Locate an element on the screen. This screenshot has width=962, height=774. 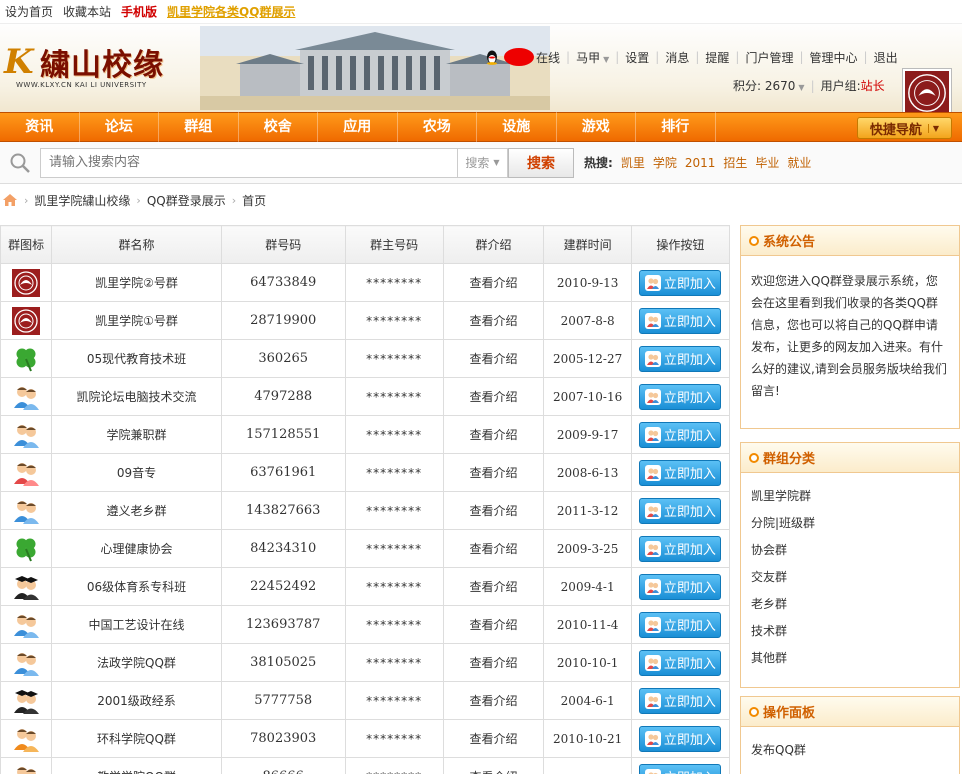
nav-groups: 群组 is located at coordinates (199, 127).